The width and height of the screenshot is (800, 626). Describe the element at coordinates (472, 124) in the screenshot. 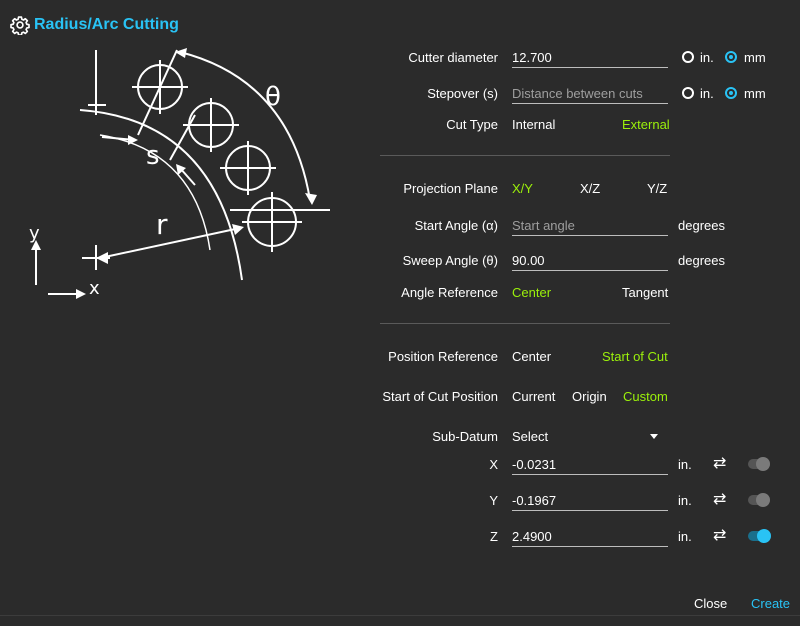

I see `cut-type-label: Cut Type` at that location.